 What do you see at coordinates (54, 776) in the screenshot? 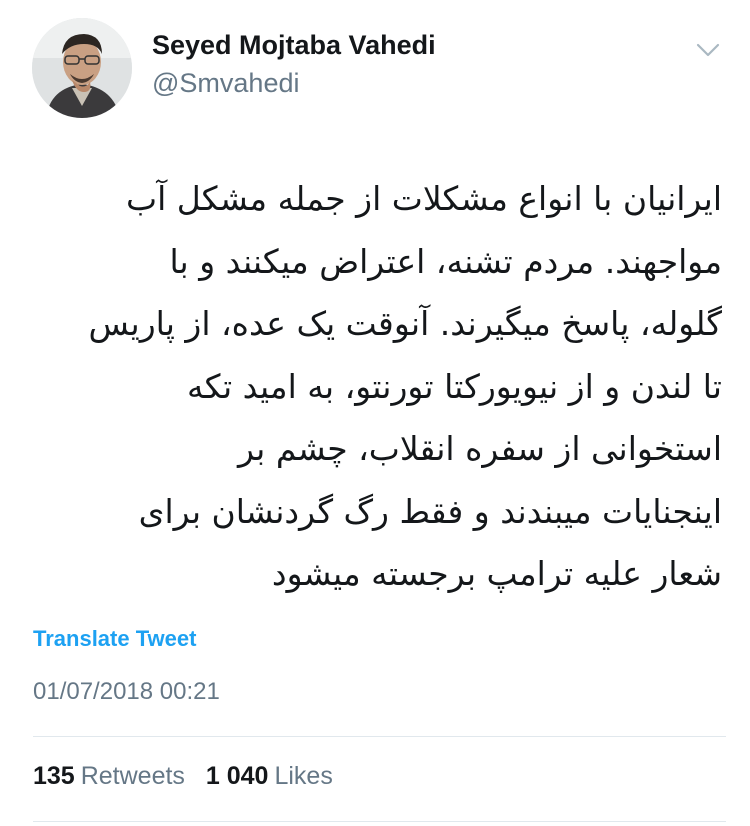
I see `retweets-count: 135` at bounding box center [54, 776].